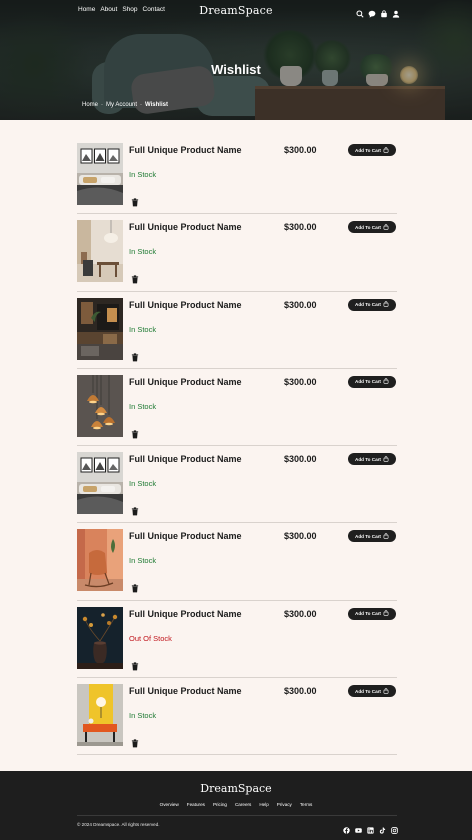  I want to click on breadcrumb: Home · My Account · Wishlist, so click(125, 105).